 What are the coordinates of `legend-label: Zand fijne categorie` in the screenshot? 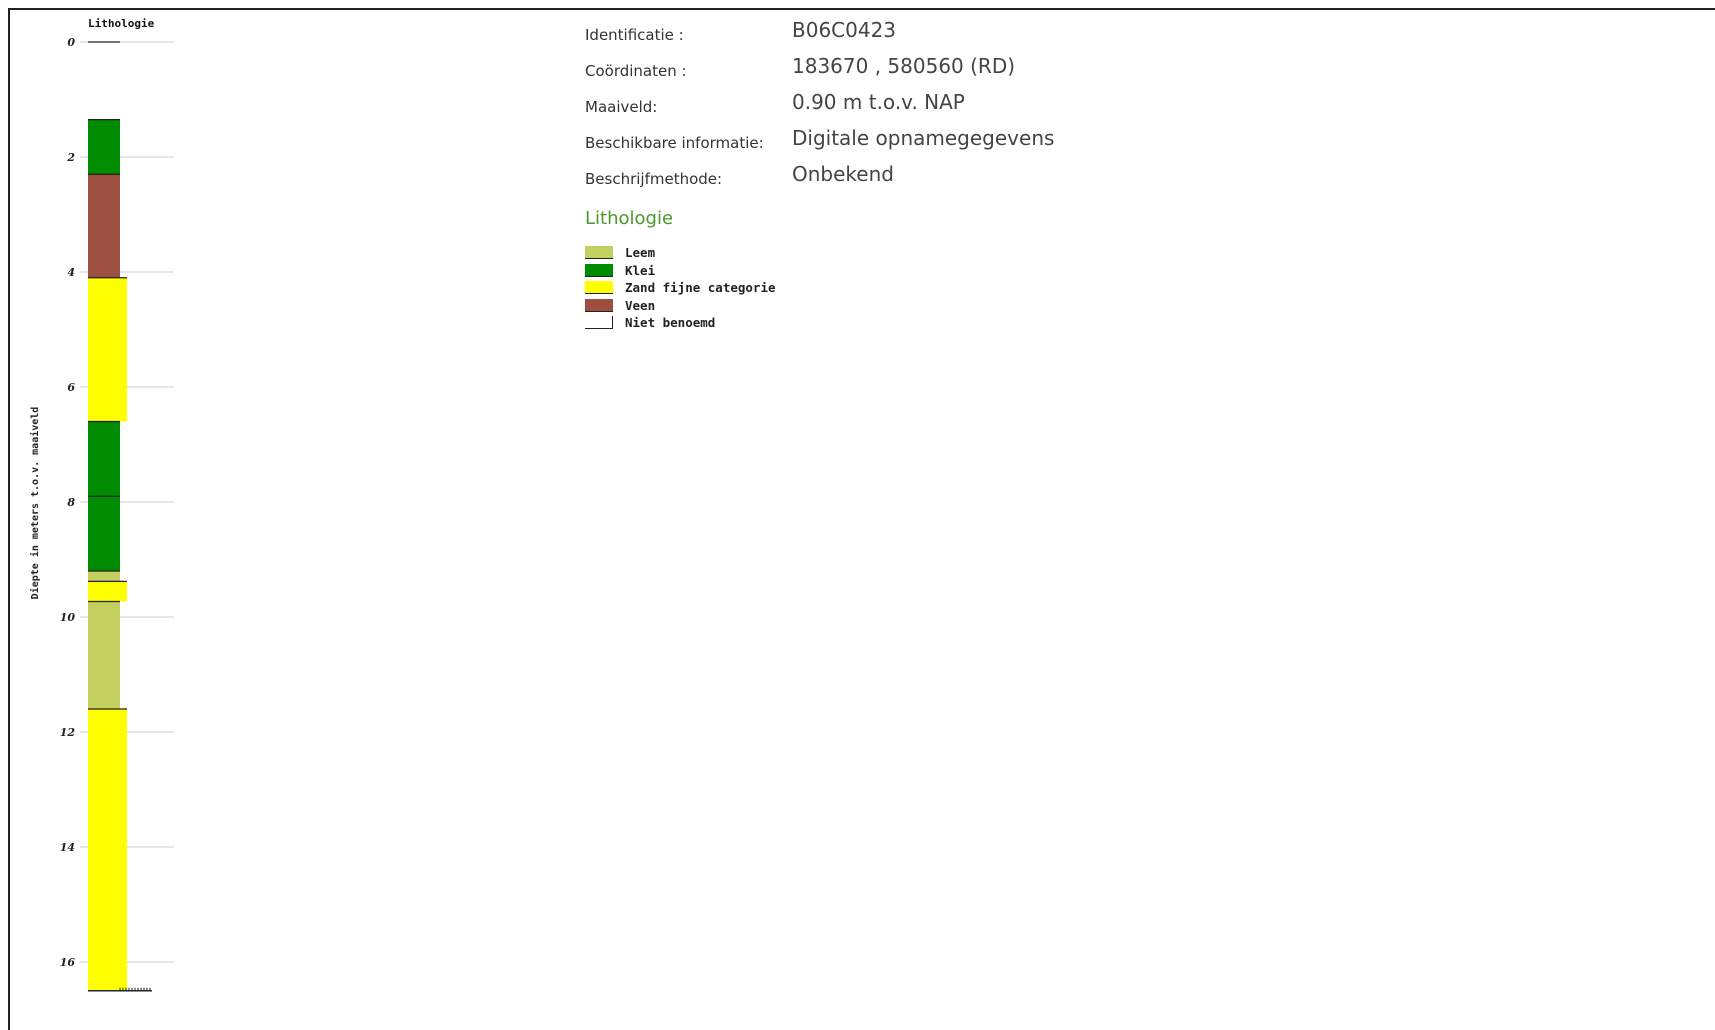 It's located at (700, 287).